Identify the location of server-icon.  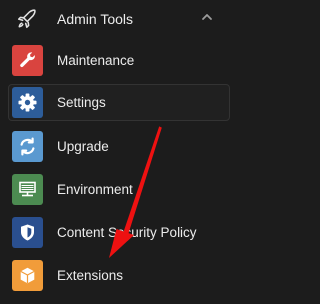
(27, 189).